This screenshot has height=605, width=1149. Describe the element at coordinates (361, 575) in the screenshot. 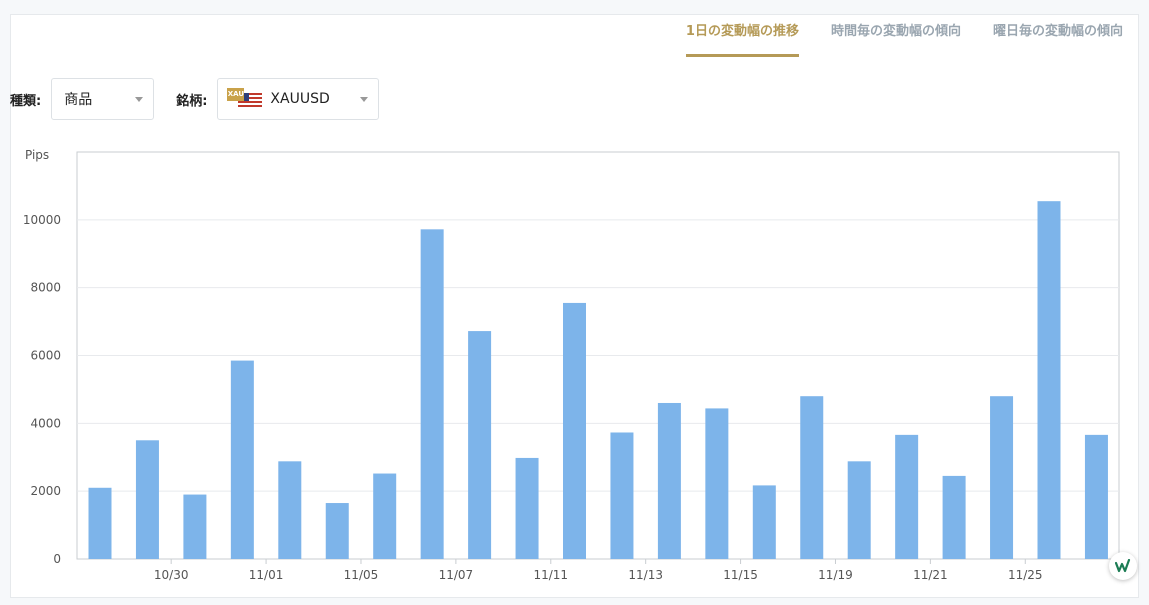

I see `x-tick-label: 11/05` at that location.